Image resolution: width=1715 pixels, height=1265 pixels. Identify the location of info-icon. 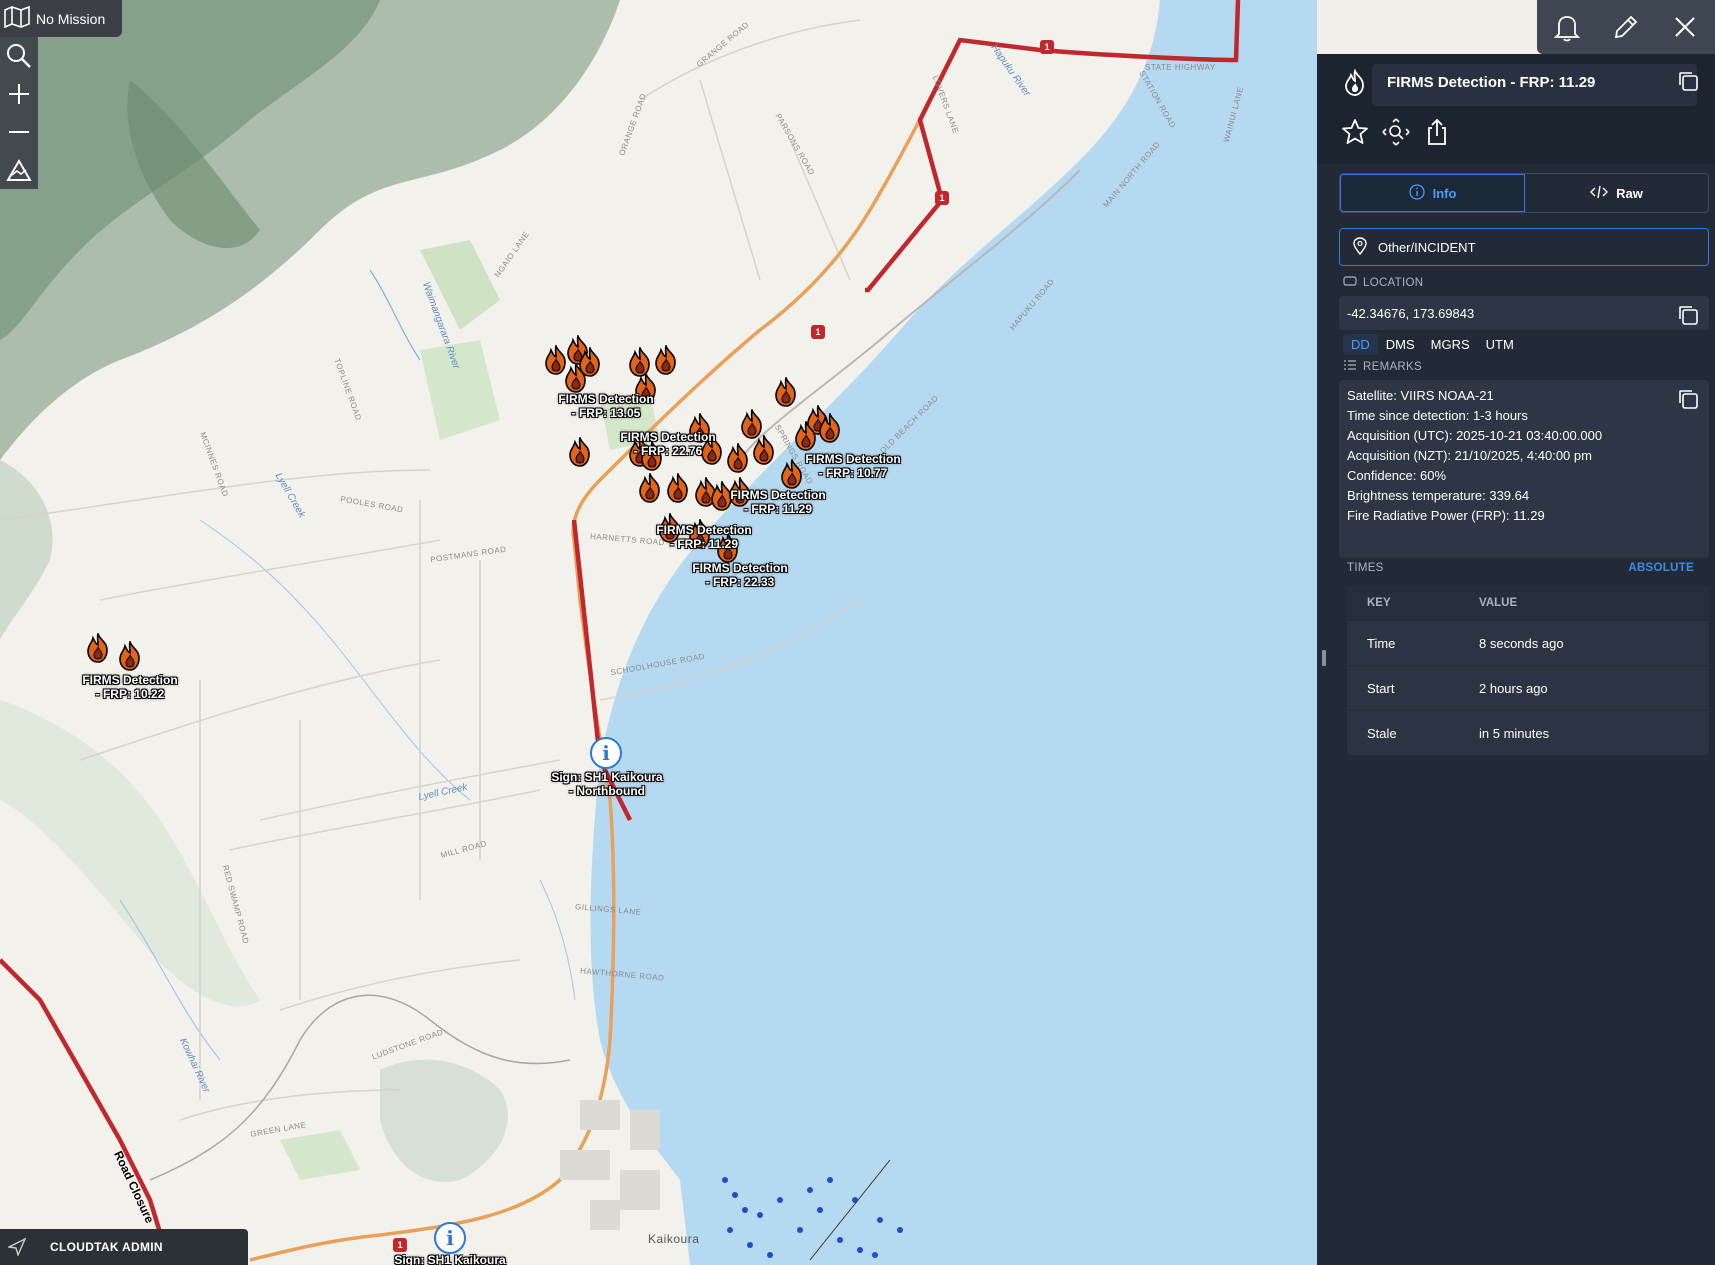
(1416, 193).